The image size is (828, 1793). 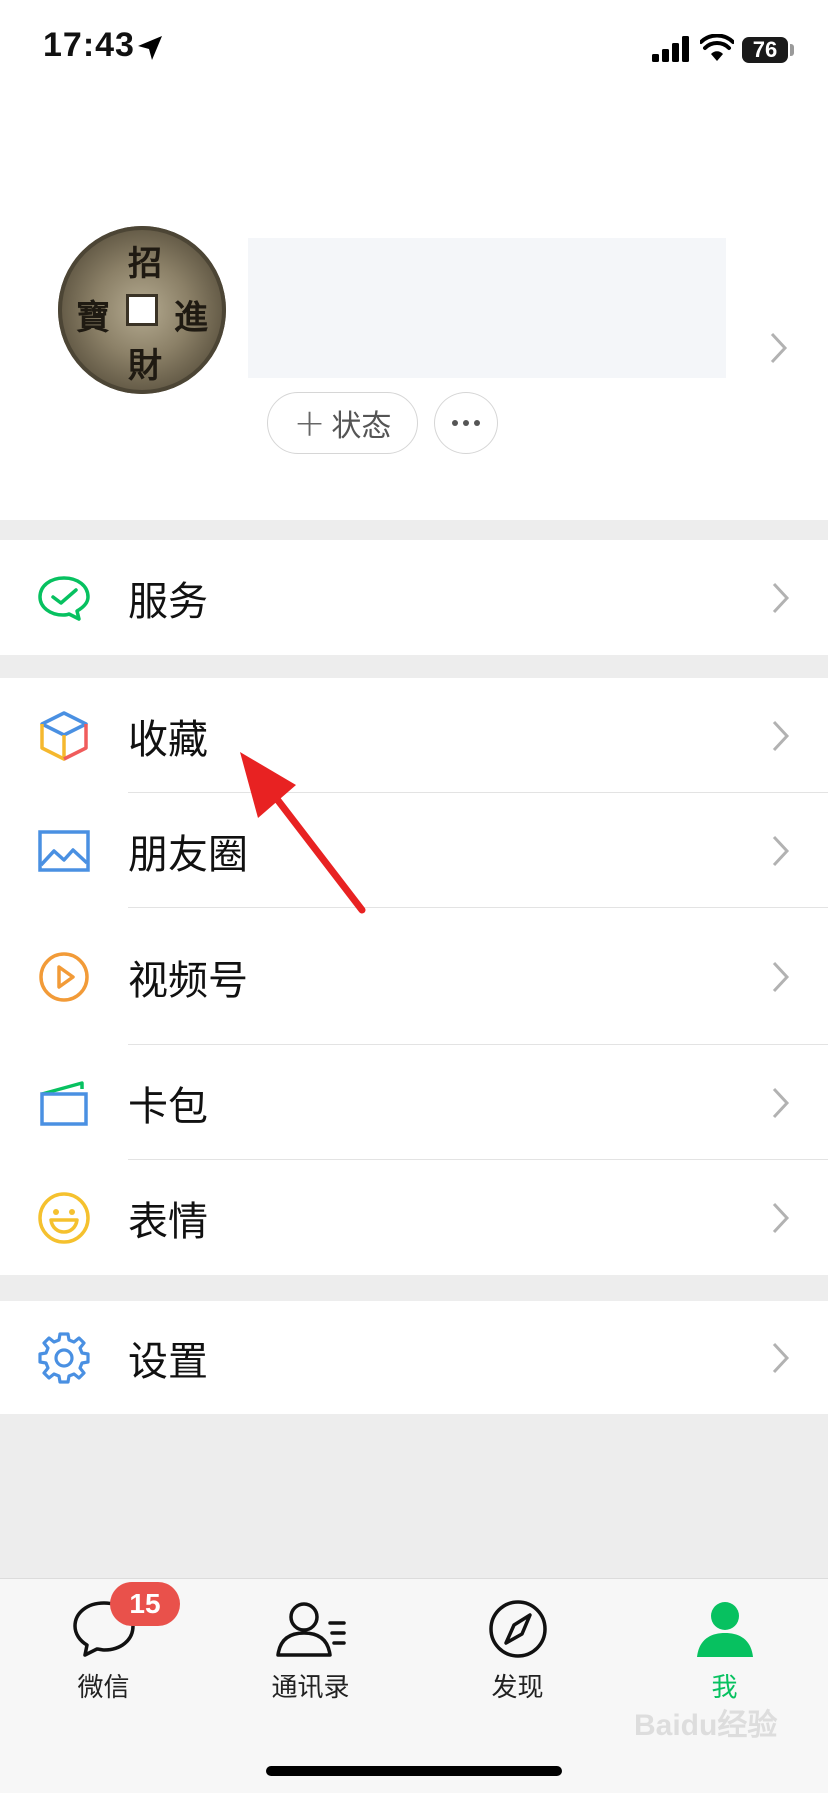 What do you see at coordinates (64, 735) in the screenshot?
I see `cube-icon` at bounding box center [64, 735].